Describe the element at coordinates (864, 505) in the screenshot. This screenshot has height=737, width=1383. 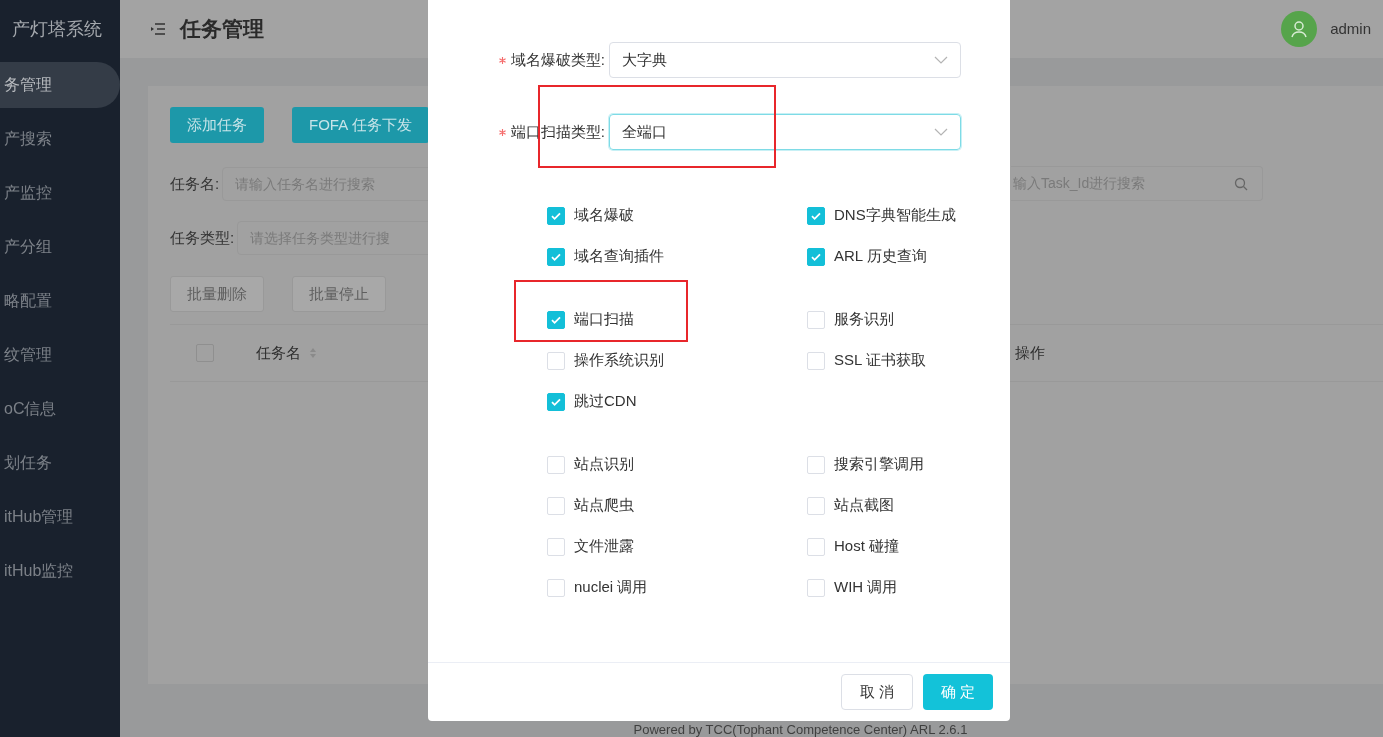
I see `option-label: 站点截图` at that location.